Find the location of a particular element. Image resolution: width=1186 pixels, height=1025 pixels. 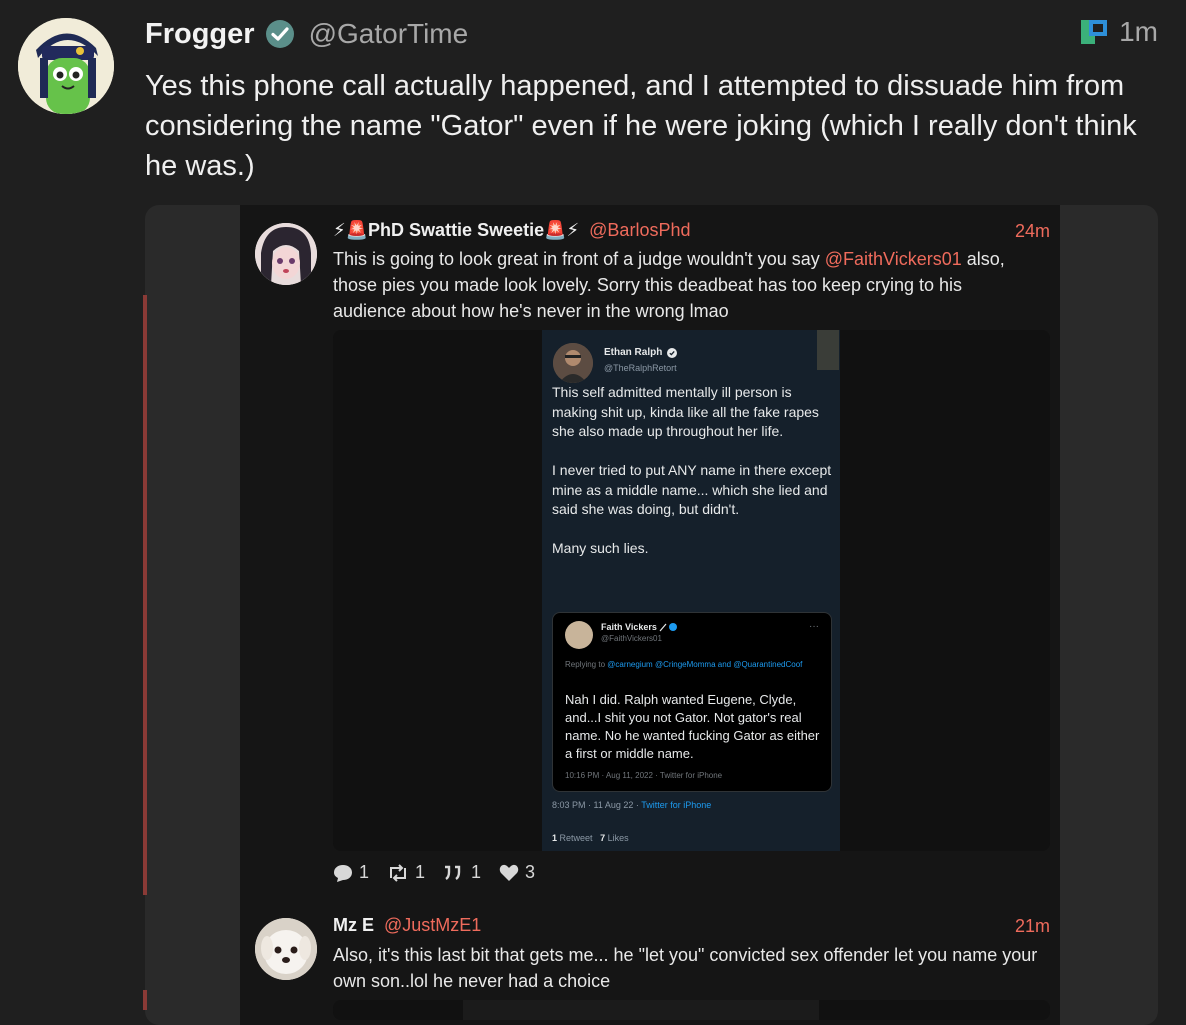

tweet-stats: 1 Retweet 7 Likes is located at coordinates (590, 838).